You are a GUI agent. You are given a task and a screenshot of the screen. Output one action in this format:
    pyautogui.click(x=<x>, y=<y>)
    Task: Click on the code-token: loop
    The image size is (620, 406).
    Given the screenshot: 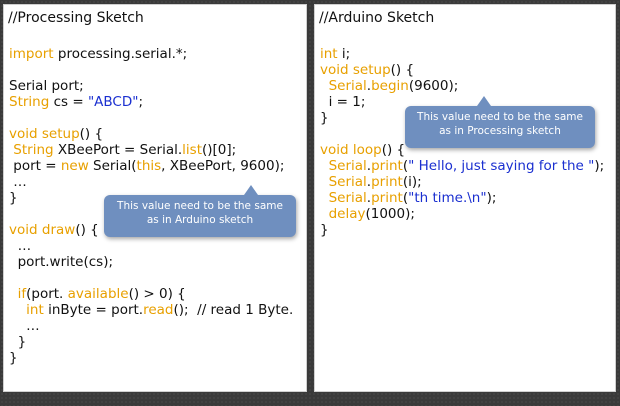 What is the action you would take?
    pyautogui.click(x=367, y=150)
    